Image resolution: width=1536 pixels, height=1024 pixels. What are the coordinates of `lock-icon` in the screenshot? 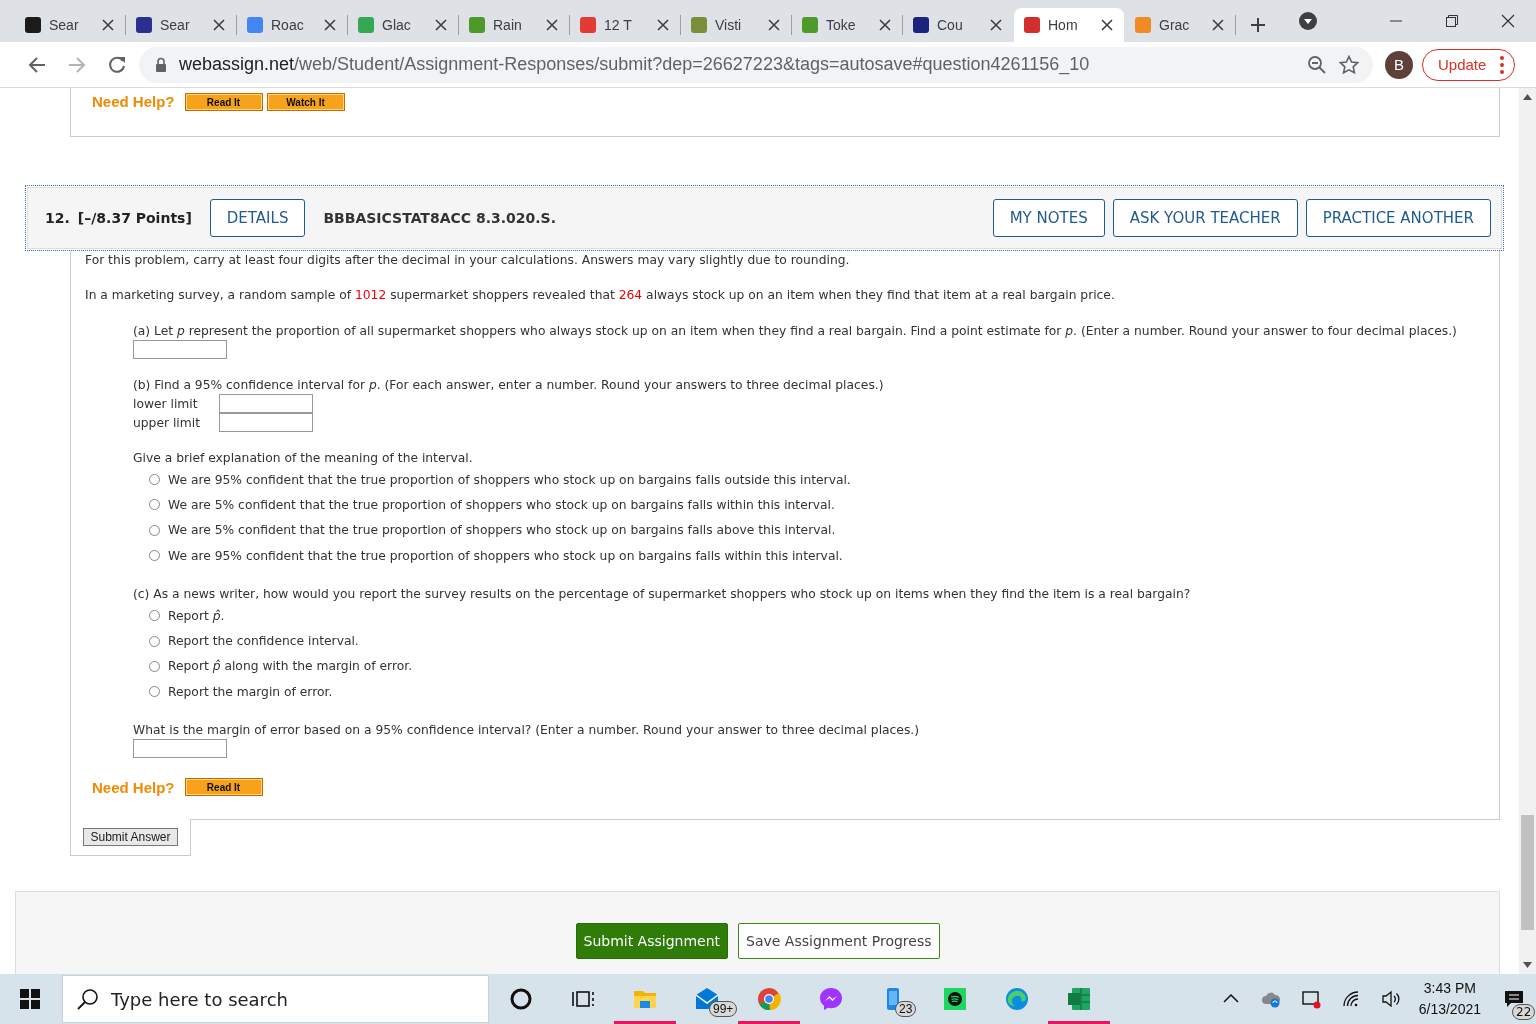 It's located at (161, 64).